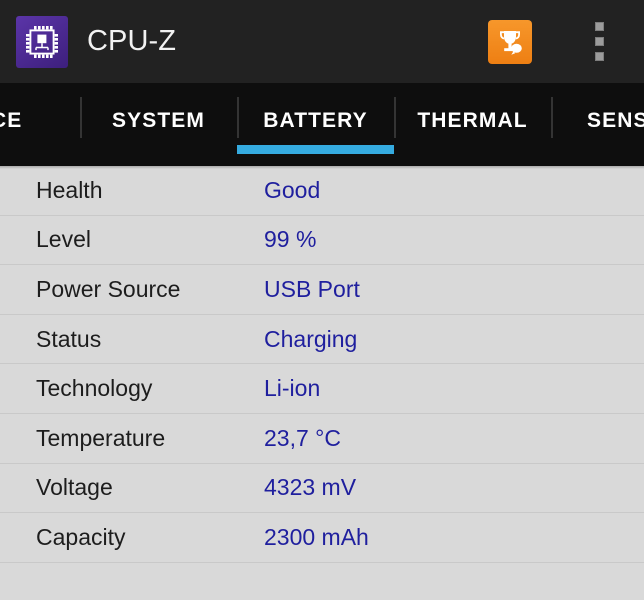 The width and height of the screenshot is (644, 600). I want to click on table-row: Voltage 4323 mV, so click(322, 488).